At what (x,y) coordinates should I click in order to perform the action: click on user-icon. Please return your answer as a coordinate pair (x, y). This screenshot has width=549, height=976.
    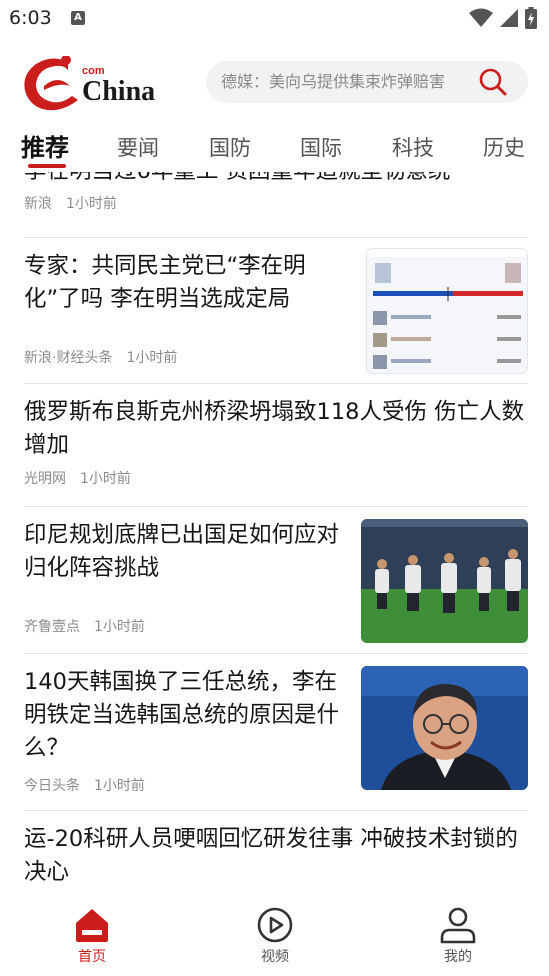
    Looking at the image, I should click on (458, 925).